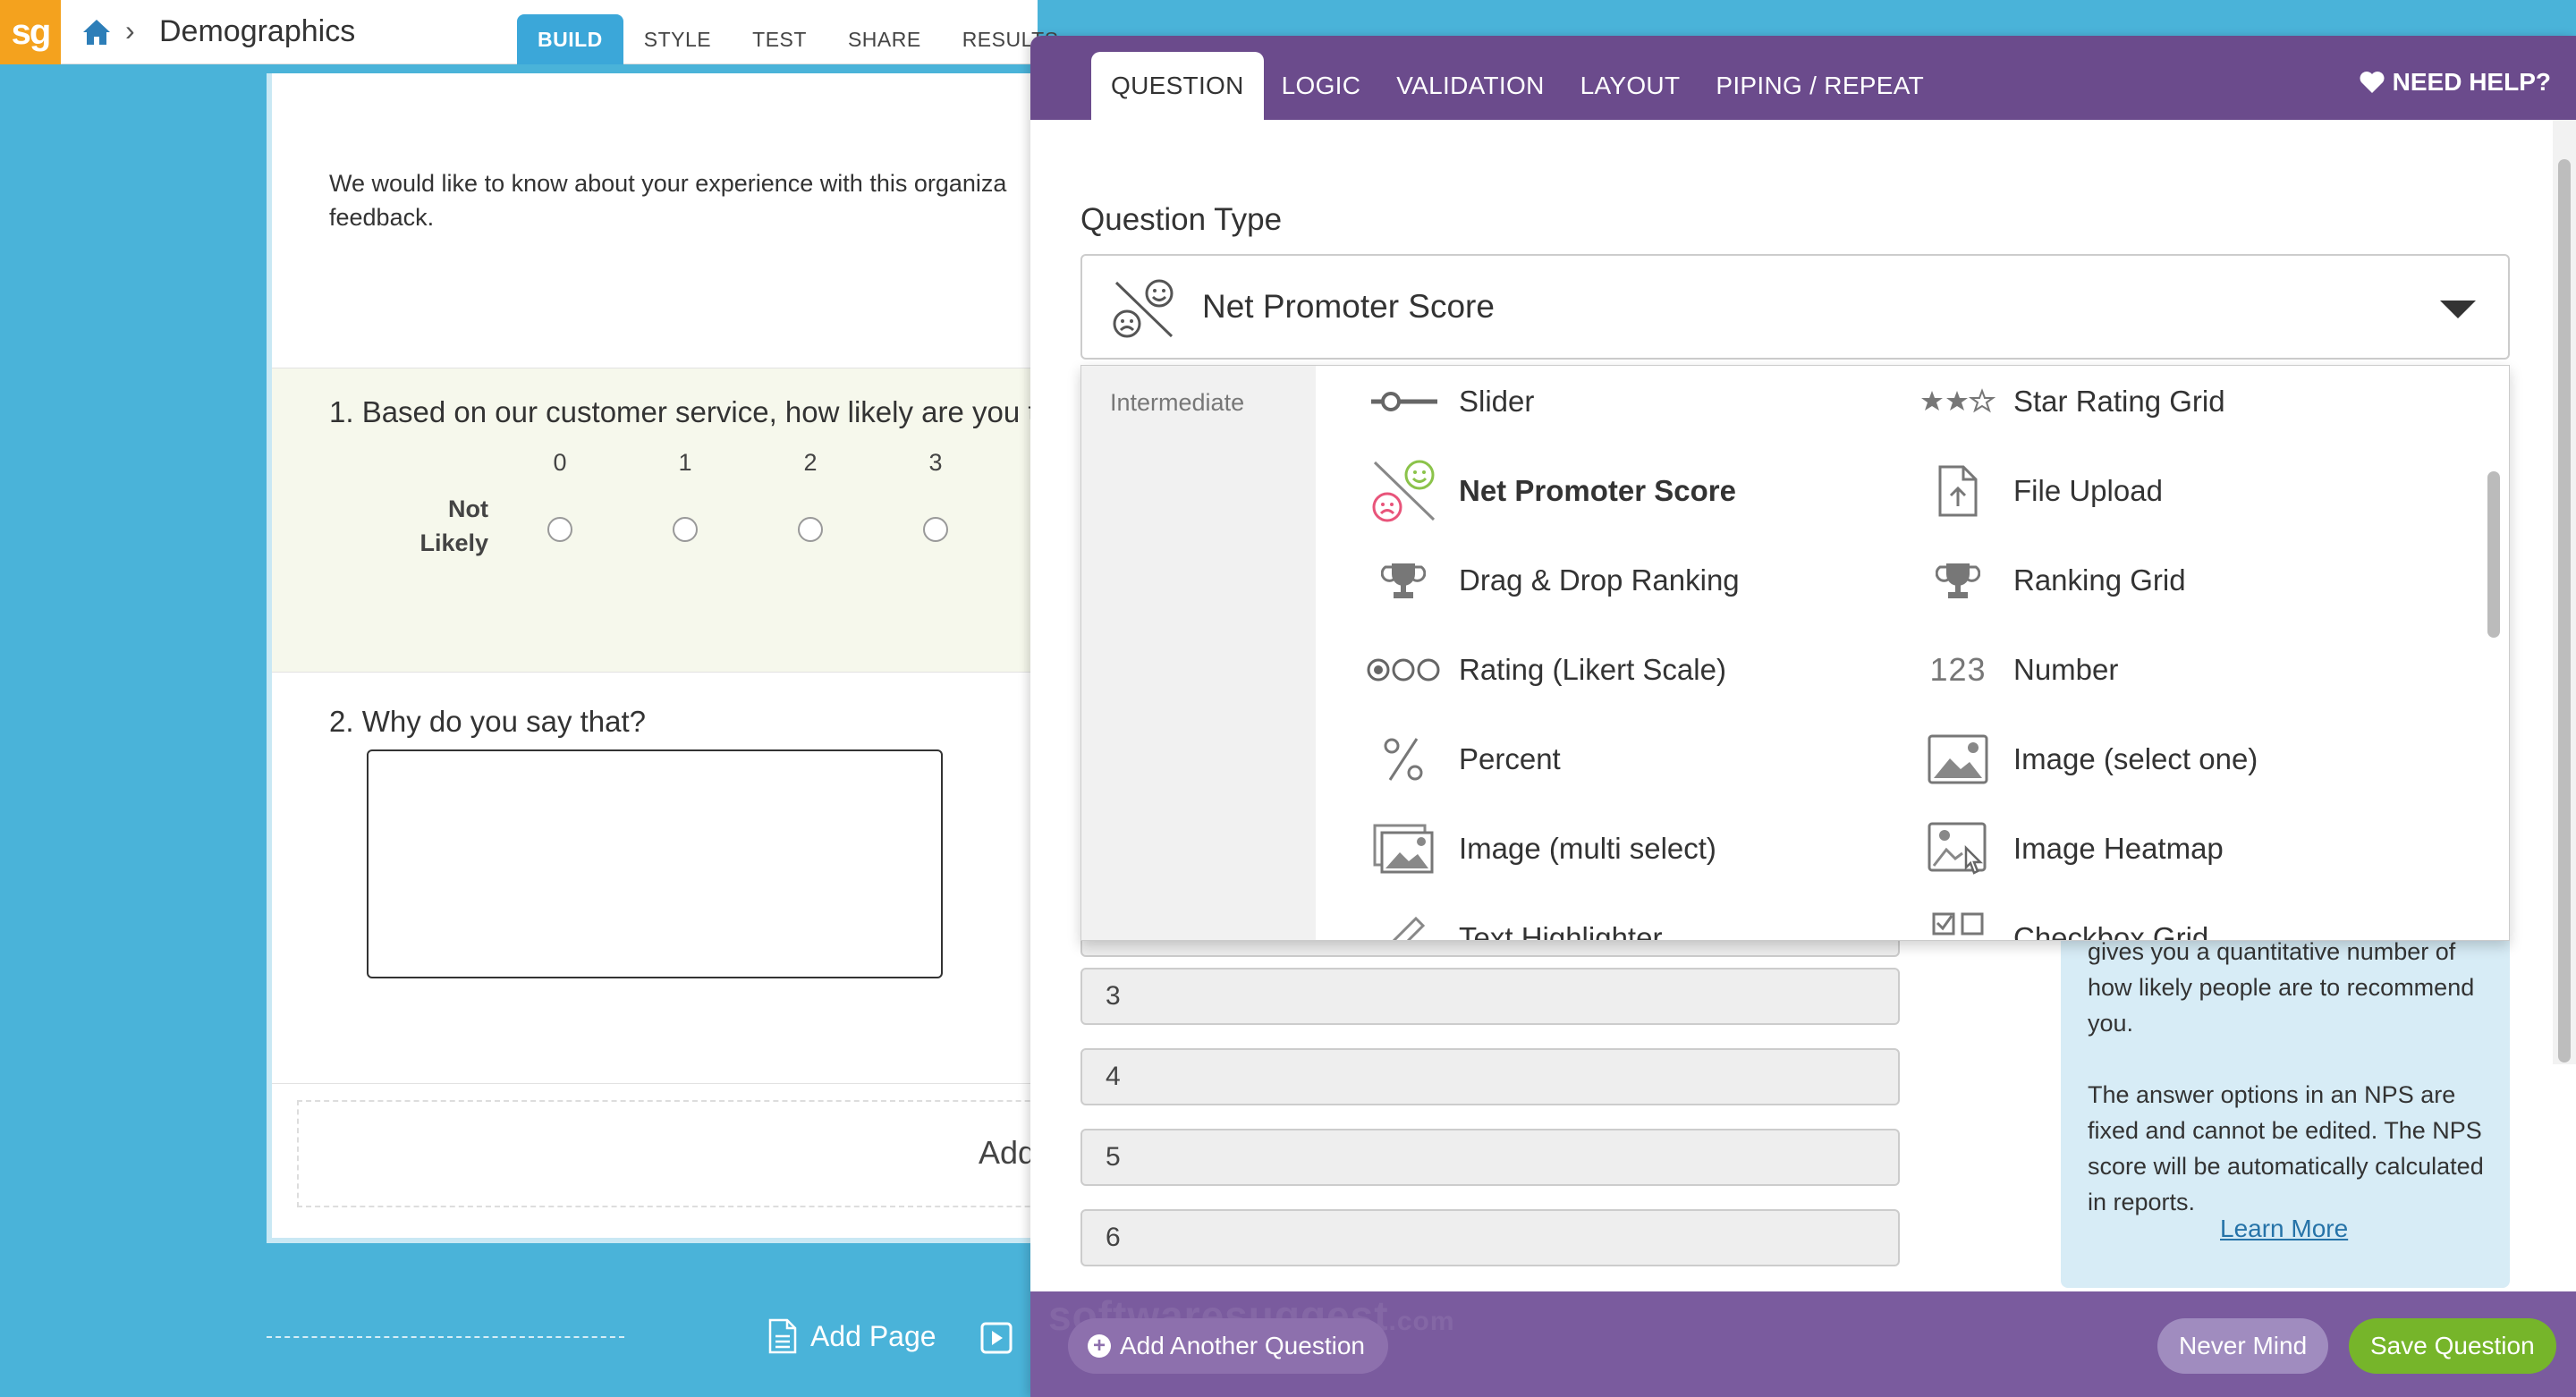 The width and height of the screenshot is (2576, 1397). Describe the element at coordinates (1490, 996) in the screenshot. I see `answer-option-input: 3` at that location.